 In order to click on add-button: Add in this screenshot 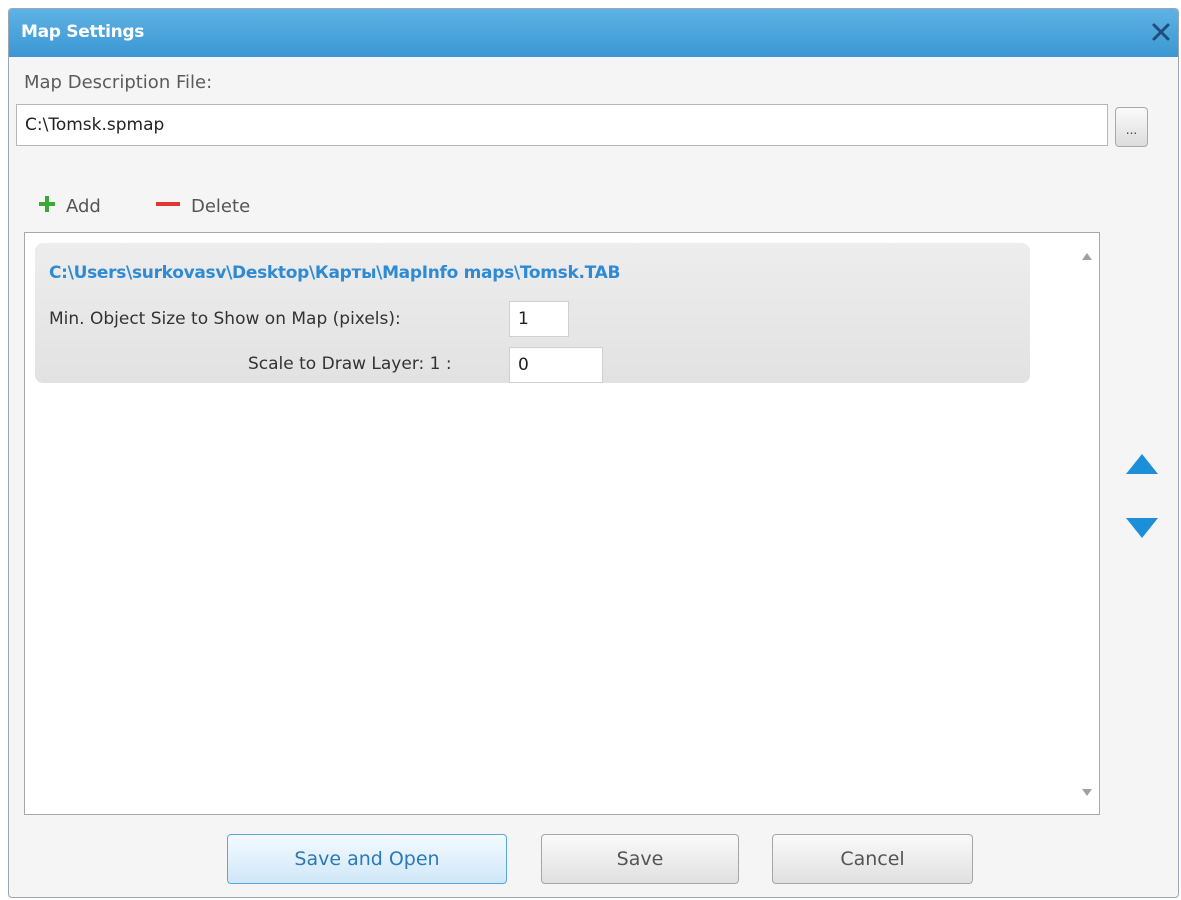, I will do `click(69, 206)`.